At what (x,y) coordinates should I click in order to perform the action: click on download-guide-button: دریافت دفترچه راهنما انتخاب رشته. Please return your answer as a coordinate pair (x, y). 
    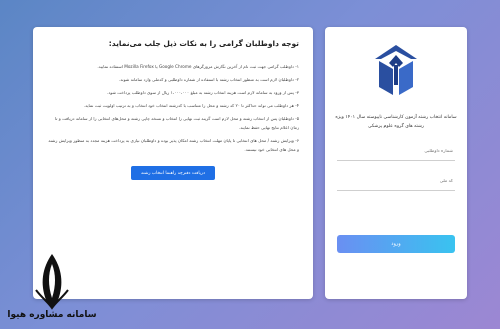
    Looking at the image, I should click on (173, 173).